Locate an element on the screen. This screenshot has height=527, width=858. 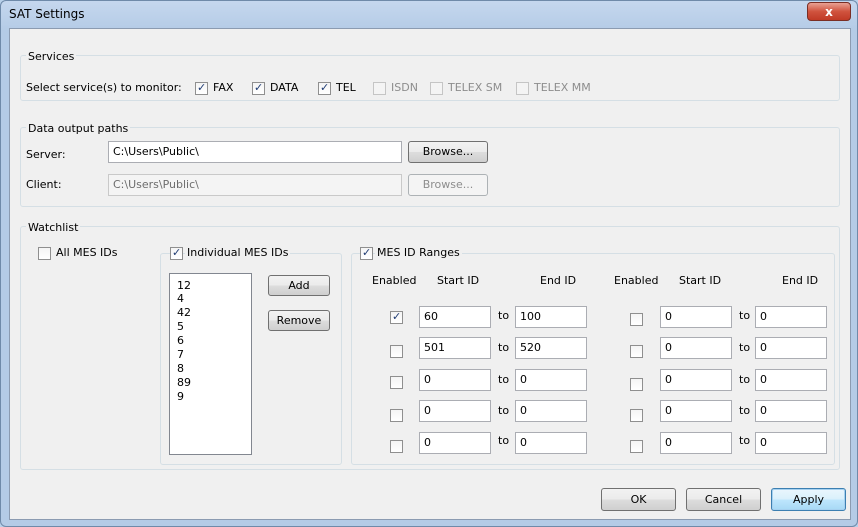
ok-button: OK is located at coordinates (638, 499).